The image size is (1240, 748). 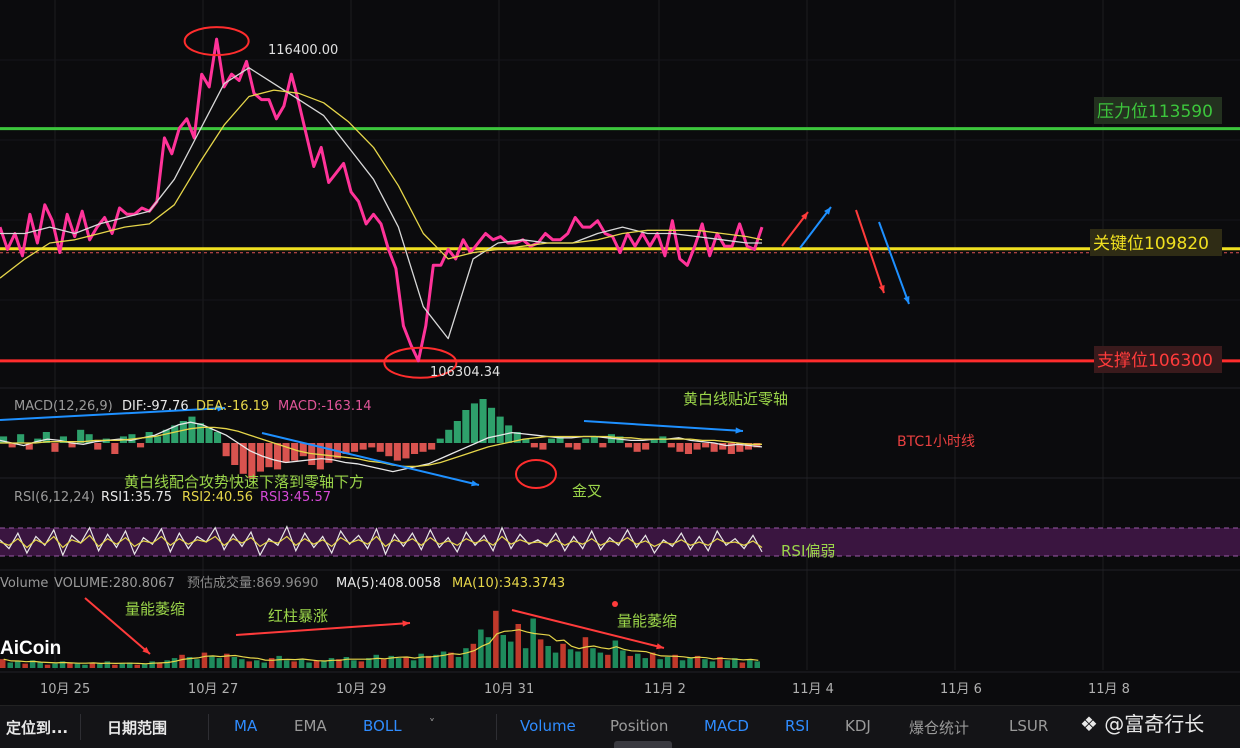 What do you see at coordinates (735, 399) in the screenshot?
I see `annot-macd-near-zero: 黄白线贴近零轴` at bounding box center [735, 399].